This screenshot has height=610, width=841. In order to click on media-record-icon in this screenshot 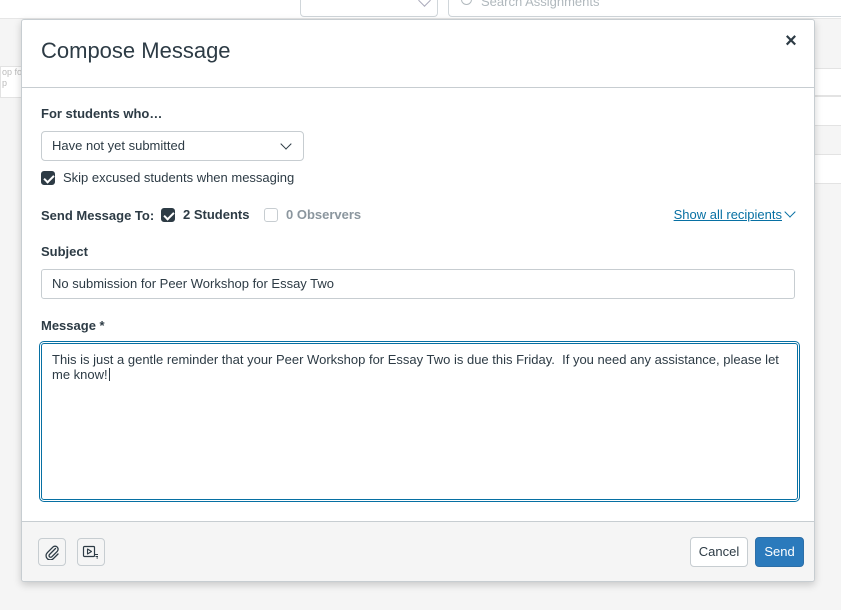, I will do `click(90, 552)`.